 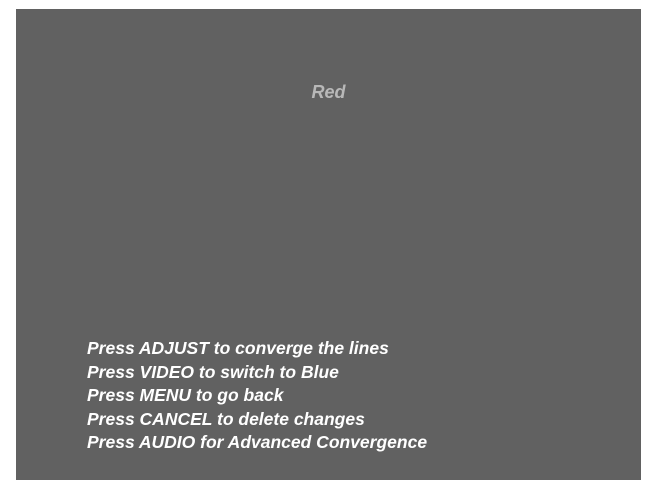 What do you see at coordinates (257, 442) in the screenshot?
I see `instruction-audio: Press AUDIO for Advanced Convergence` at bounding box center [257, 442].